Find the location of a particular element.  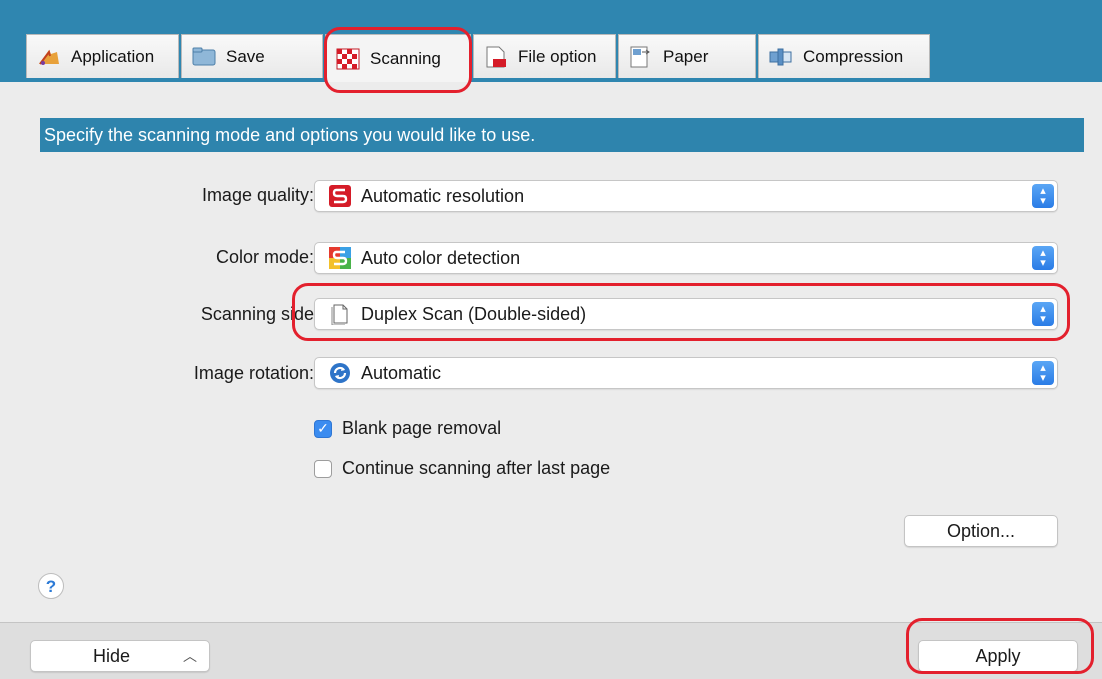

tab-paper: Paper is located at coordinates (687, 56).